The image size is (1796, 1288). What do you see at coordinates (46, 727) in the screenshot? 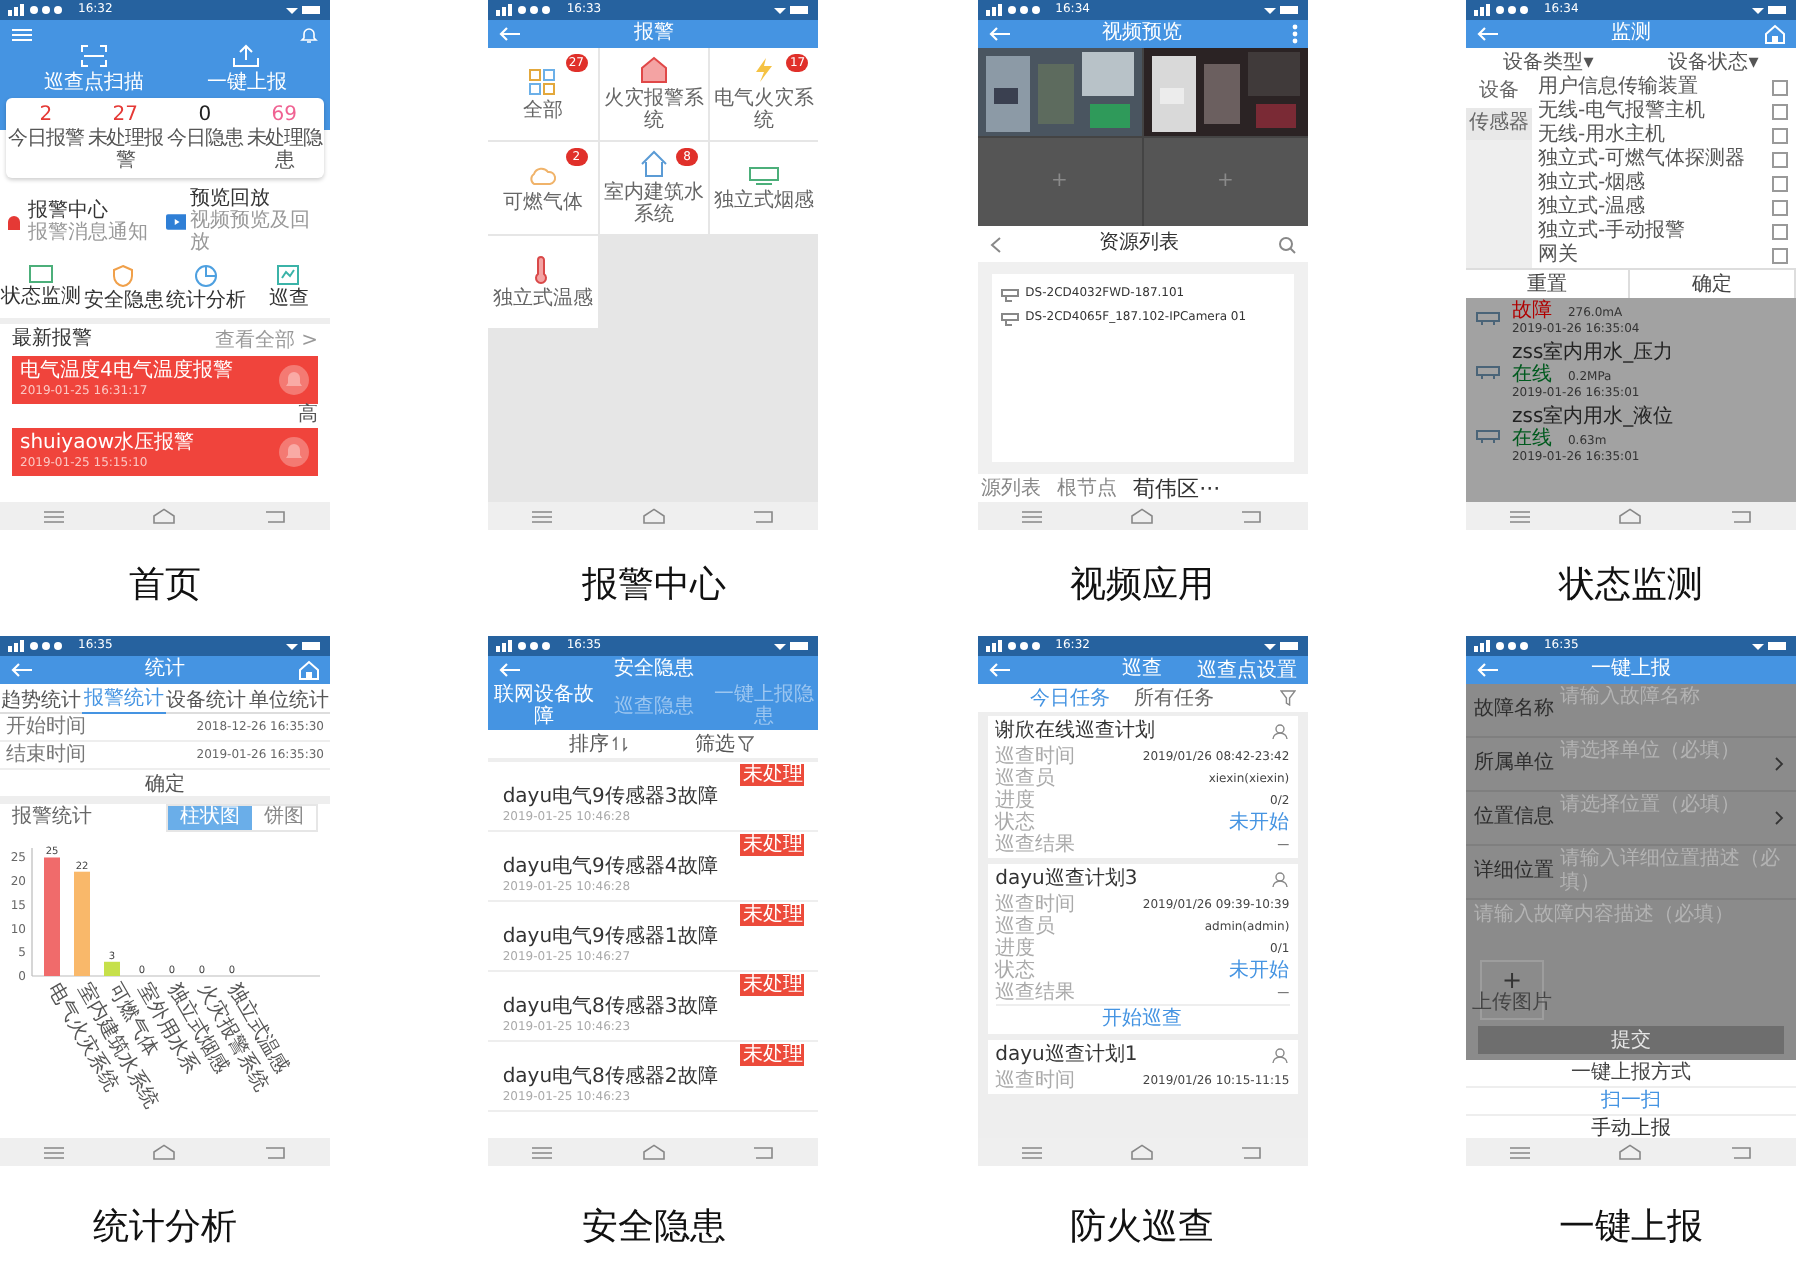
I see `field-label: 开始时间` at bounding box center [46, 727].